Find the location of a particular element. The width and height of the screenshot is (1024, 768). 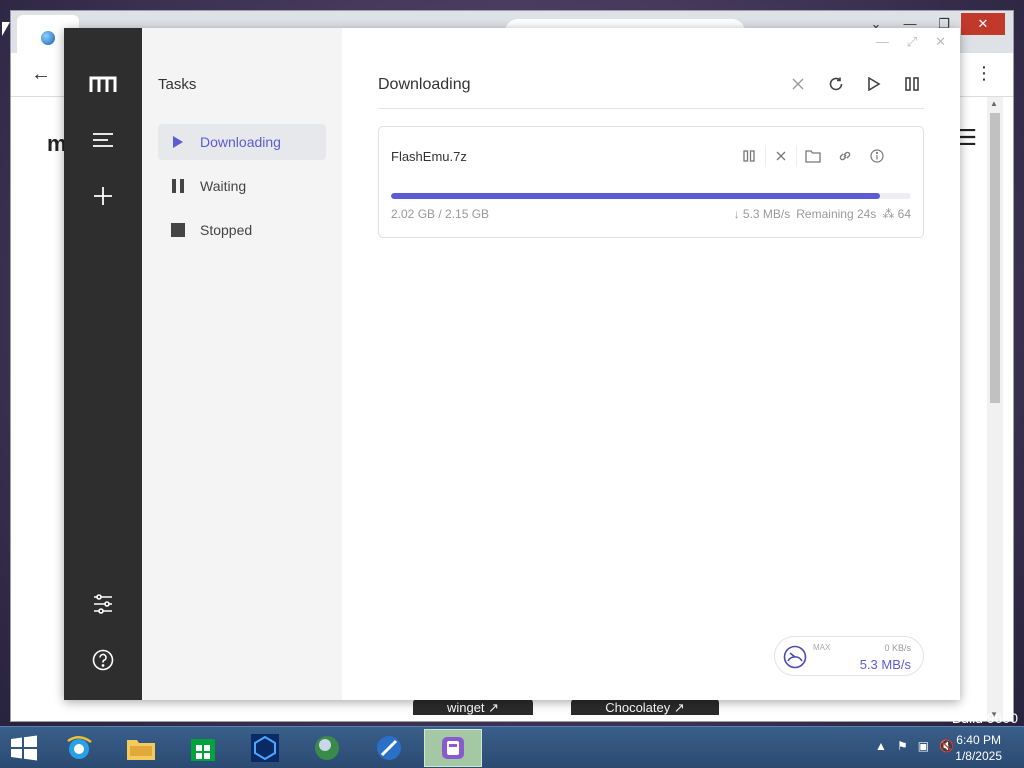

browser-favicon-icon is located at coordinates (48, 38).